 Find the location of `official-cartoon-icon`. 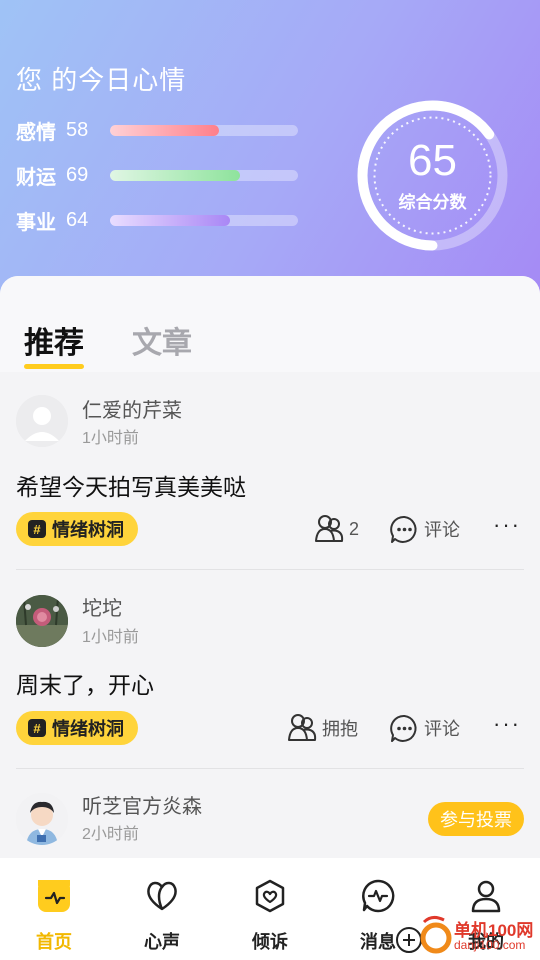

official-cartoon-icon is located at coordinates (42, 819).